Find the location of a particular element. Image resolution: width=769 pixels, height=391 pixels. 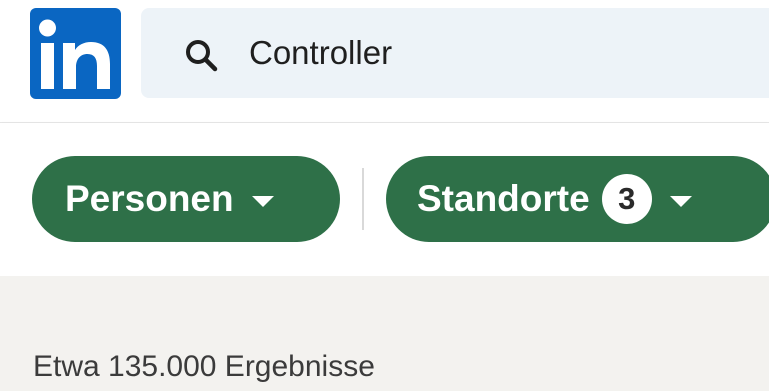

standorte-filter-label: Standorte is located at coordinates (503, 198).